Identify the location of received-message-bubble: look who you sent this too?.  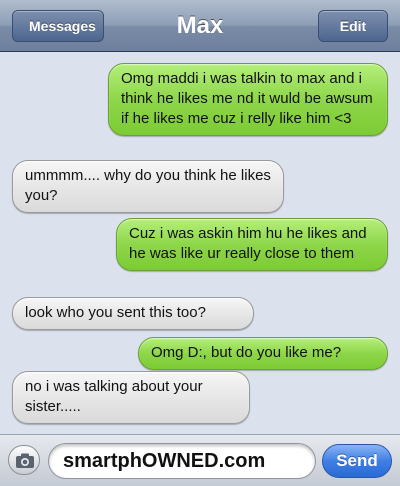
(133, 313).